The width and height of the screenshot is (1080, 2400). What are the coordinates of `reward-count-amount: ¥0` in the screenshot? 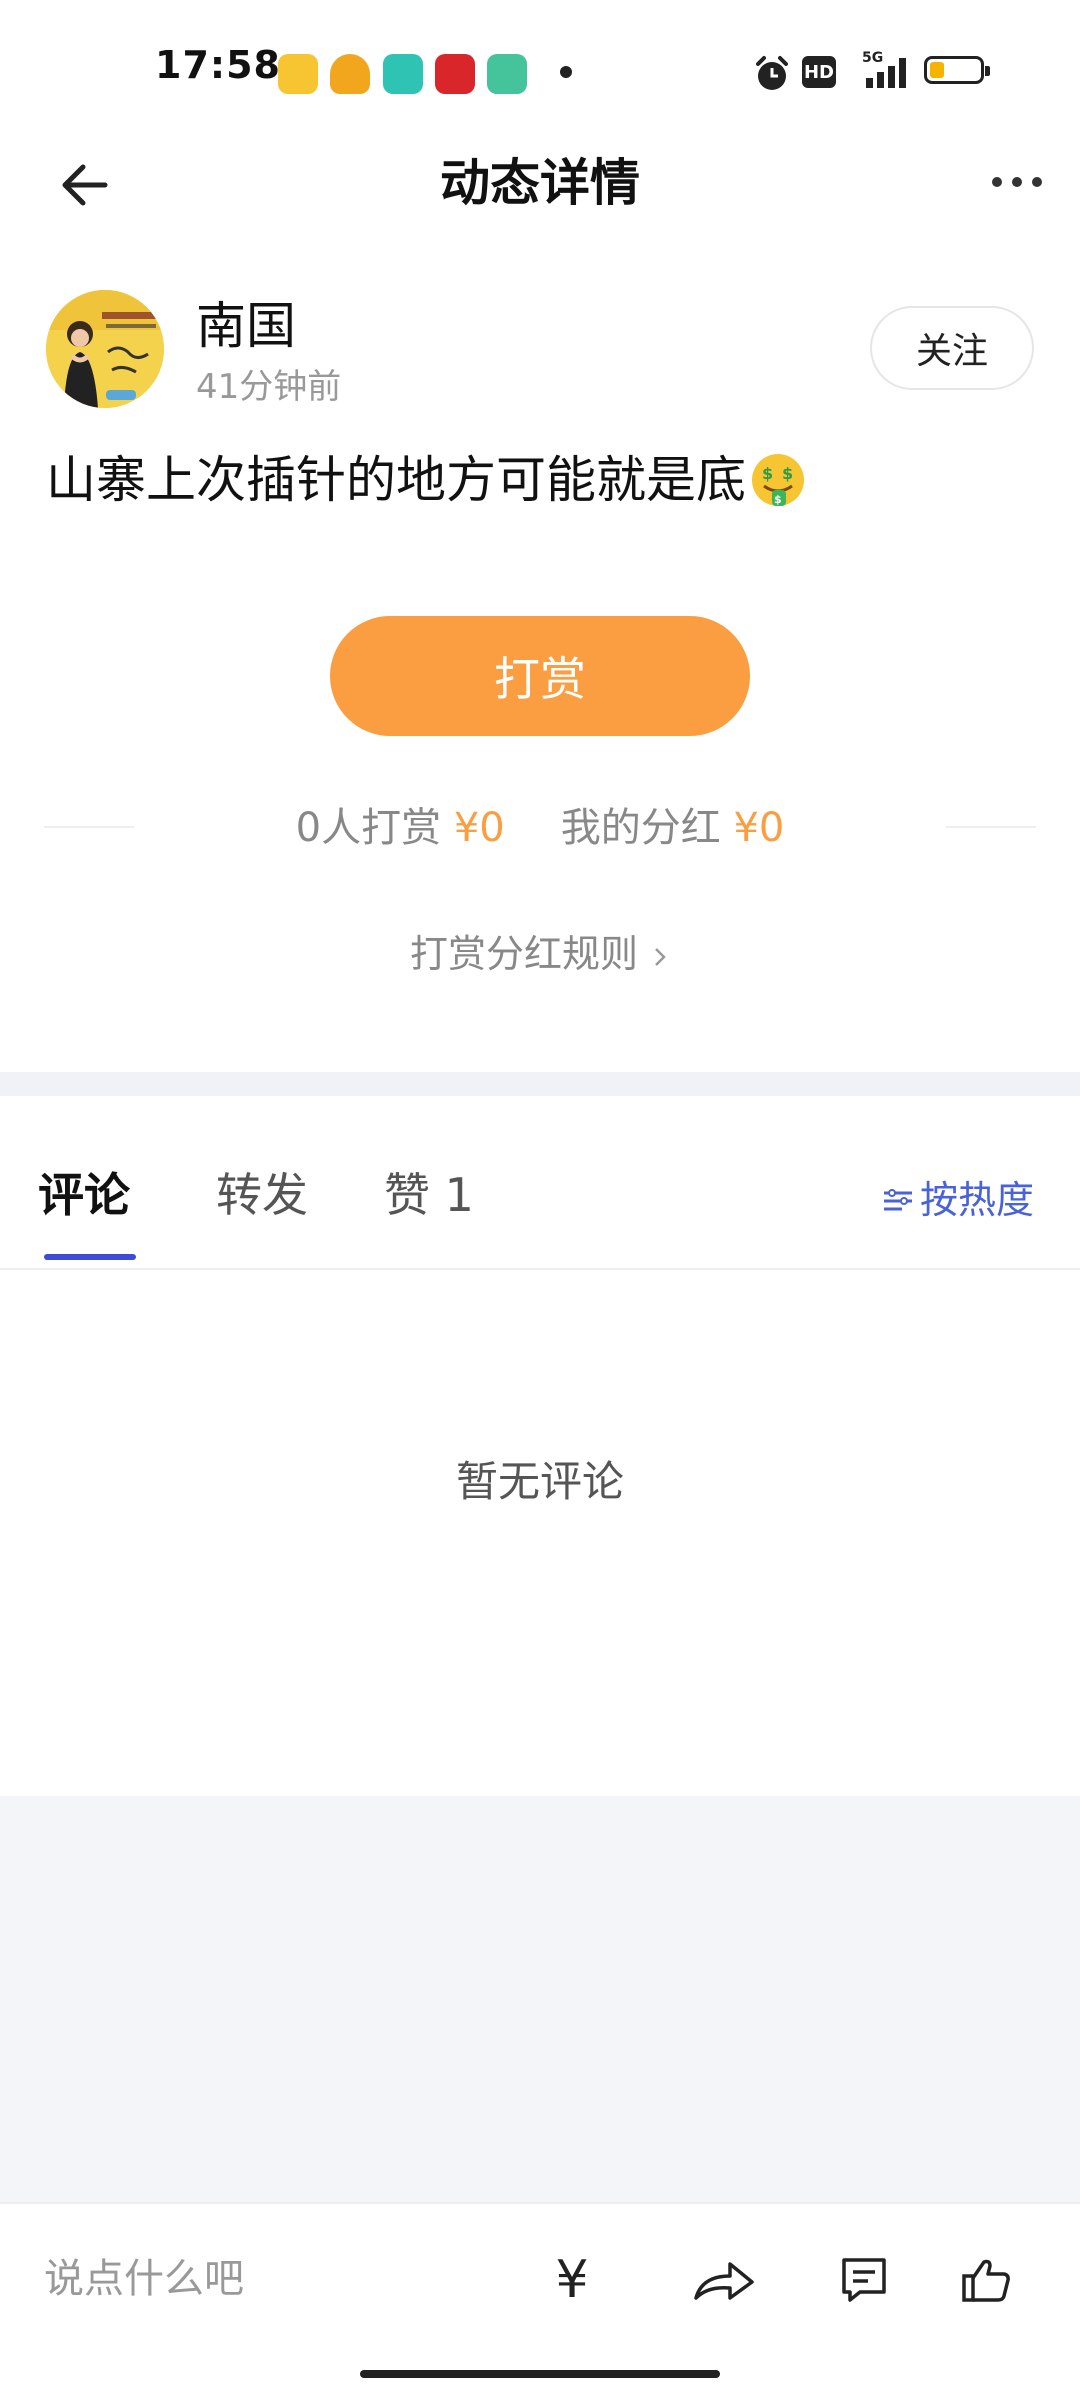 It's located at (479, 828).